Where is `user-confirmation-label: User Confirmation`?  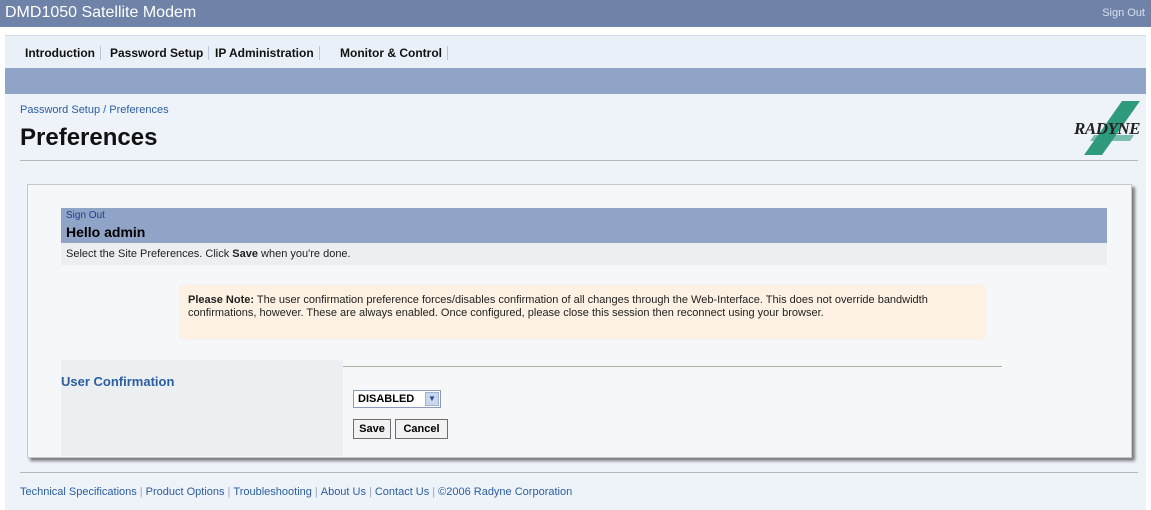 user-confirmation-label: User Confirmation is located at coordinates (118, 381).